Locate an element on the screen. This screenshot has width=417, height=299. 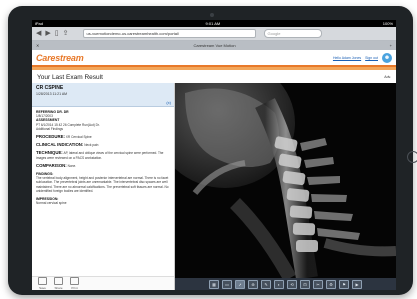
indication-label: CLINICAL INDICATION: is located at coordinates (60, 145).